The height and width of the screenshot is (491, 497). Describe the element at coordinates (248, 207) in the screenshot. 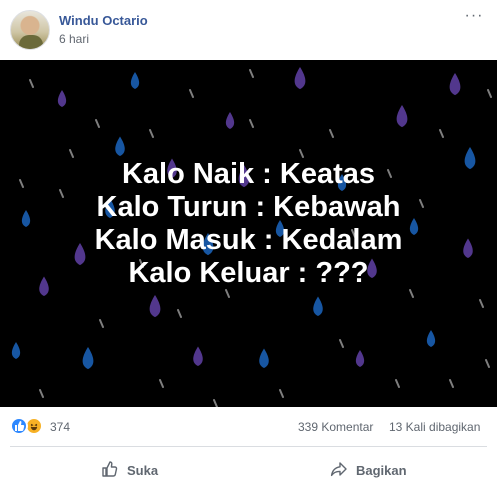

I see `caption-line-2: Kalo Turun : Kebawah` at that location.